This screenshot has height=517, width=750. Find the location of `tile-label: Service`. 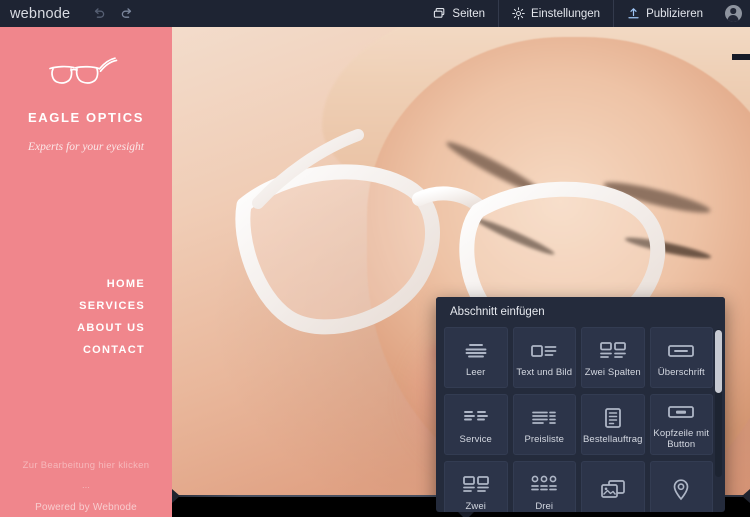

tile-label: Service is located at coordinates (475, 439).